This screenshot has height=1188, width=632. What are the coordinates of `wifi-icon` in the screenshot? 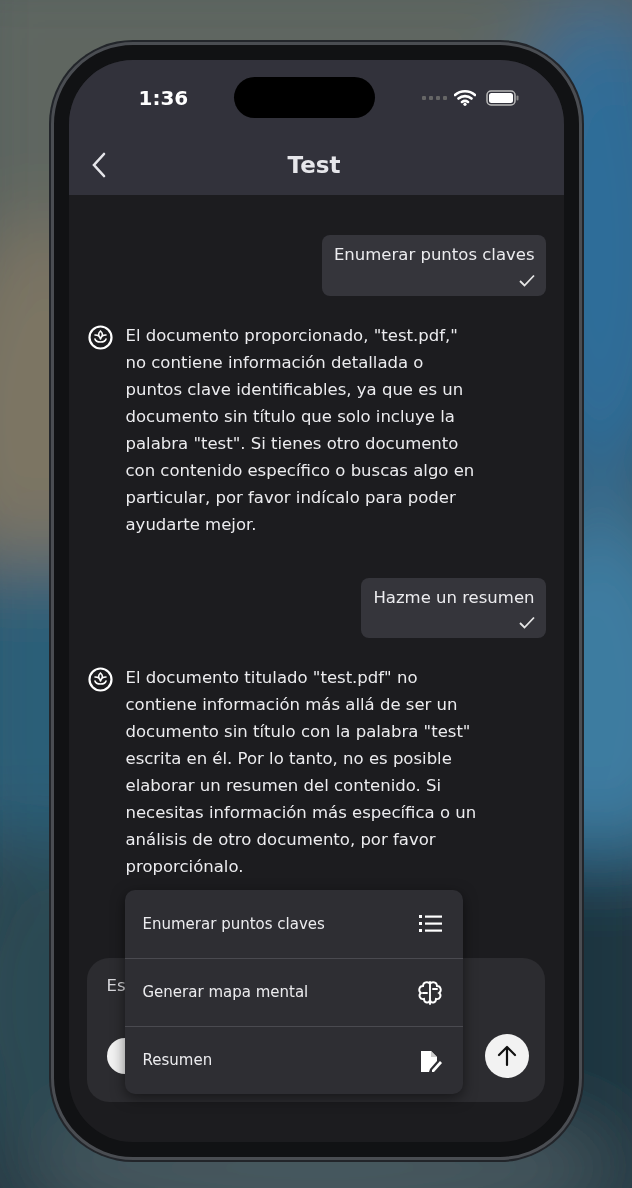 It's located at (464, 97).